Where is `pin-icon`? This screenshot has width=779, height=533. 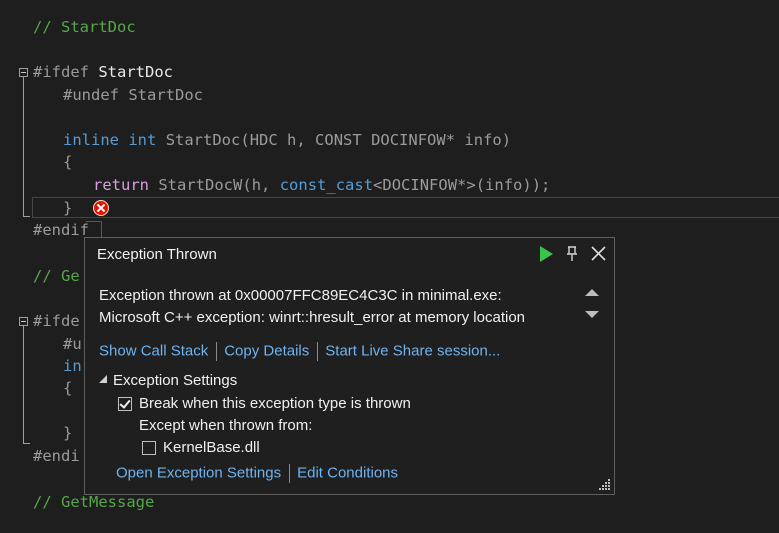
pin-icon is located at coordinates (572, 254).